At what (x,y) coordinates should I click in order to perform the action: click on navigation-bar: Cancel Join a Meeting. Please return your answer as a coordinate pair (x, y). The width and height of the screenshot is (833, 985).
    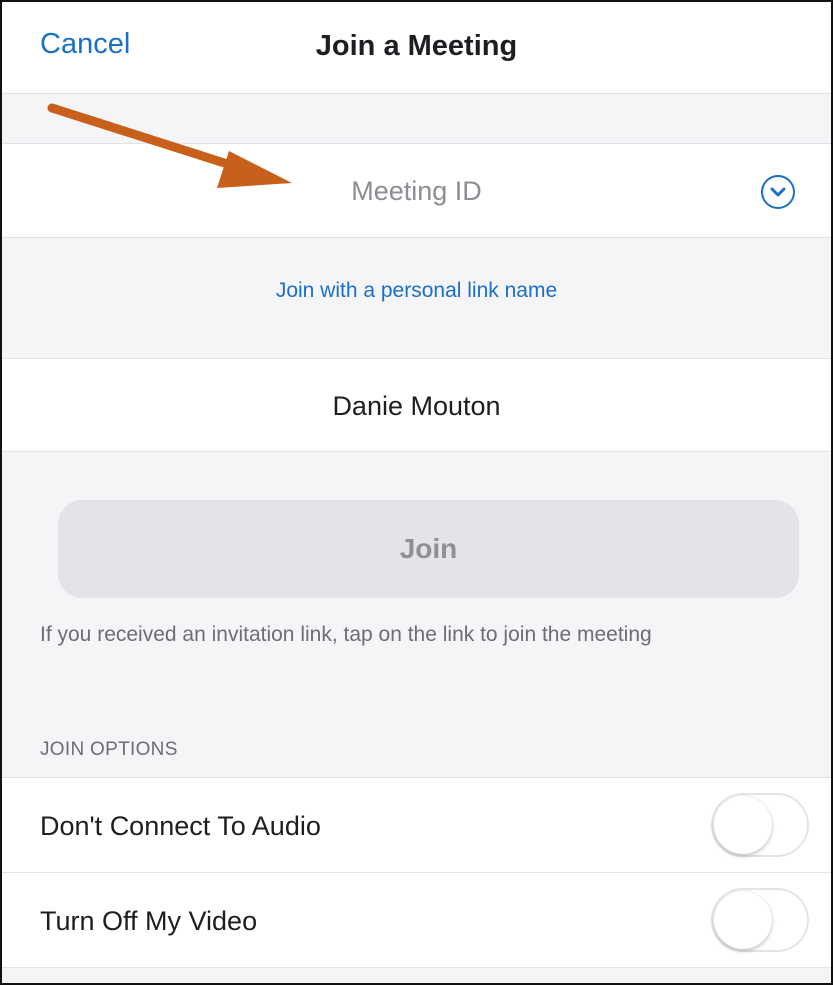
    Looking at the image, I should click on (416, 48).